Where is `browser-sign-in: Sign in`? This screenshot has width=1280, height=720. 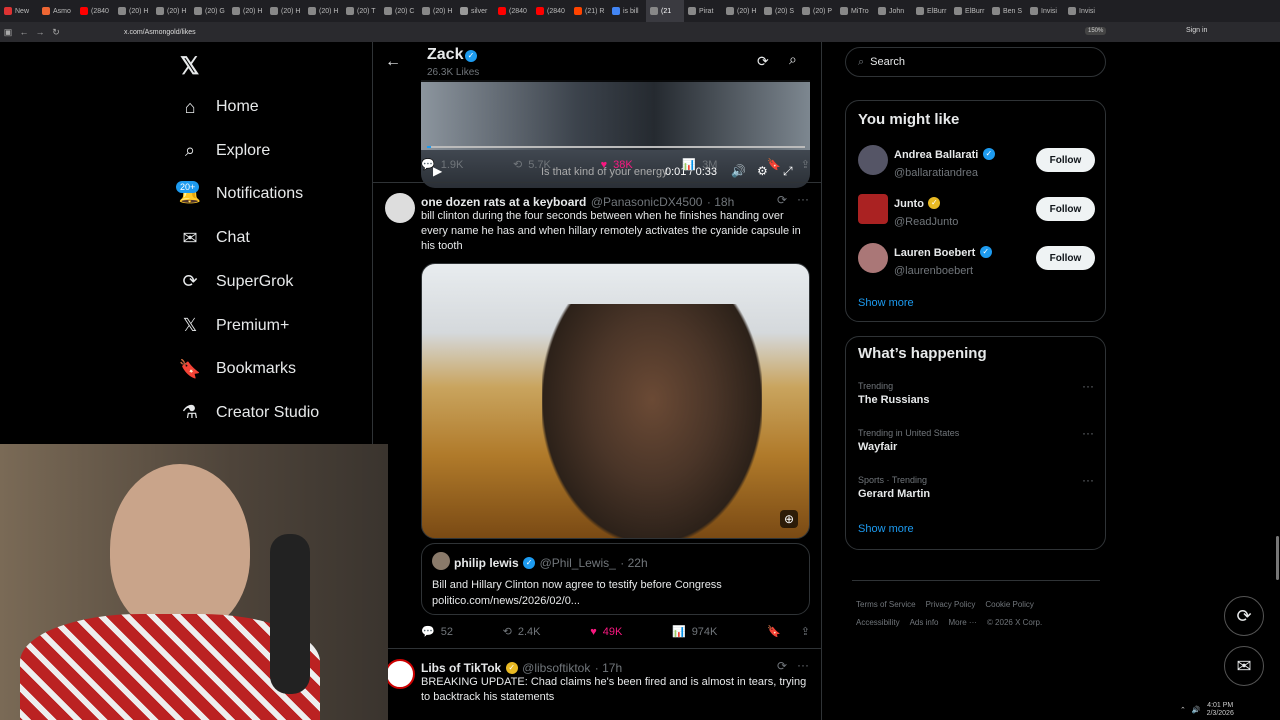 browser-sign-in: Sign in is located at coordinates (1196, 30).